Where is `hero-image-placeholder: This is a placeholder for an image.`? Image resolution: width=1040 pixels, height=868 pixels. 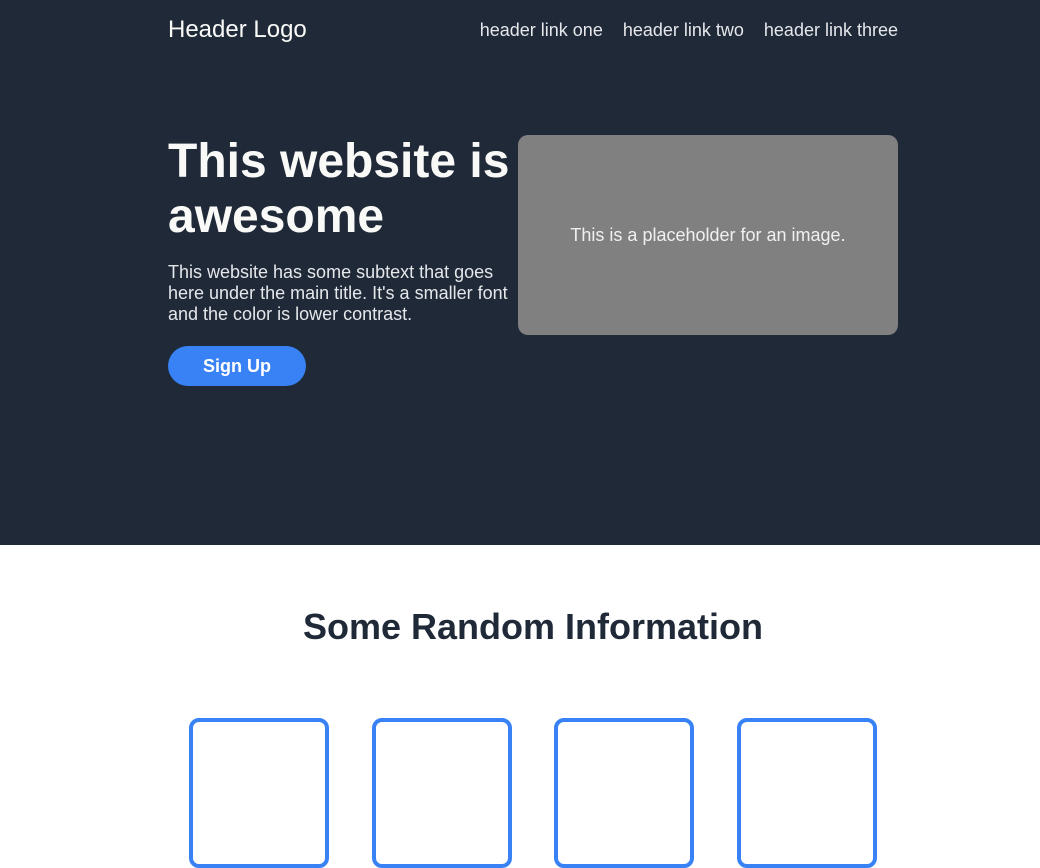
hero-image-placeholder: This is a placeholder for an image. is located at coordinates (708, 235).